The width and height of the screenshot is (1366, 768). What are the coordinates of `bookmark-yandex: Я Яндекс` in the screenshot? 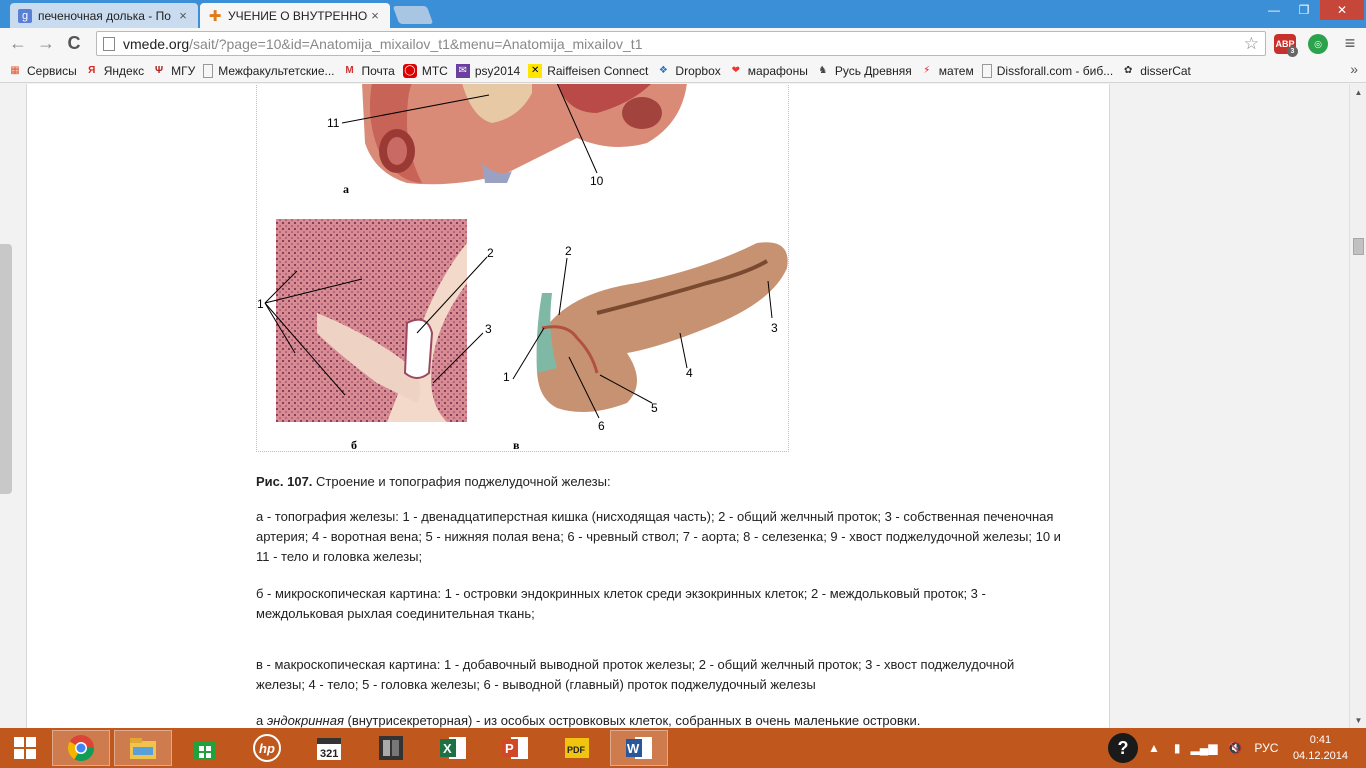 It's located at (114, 71).